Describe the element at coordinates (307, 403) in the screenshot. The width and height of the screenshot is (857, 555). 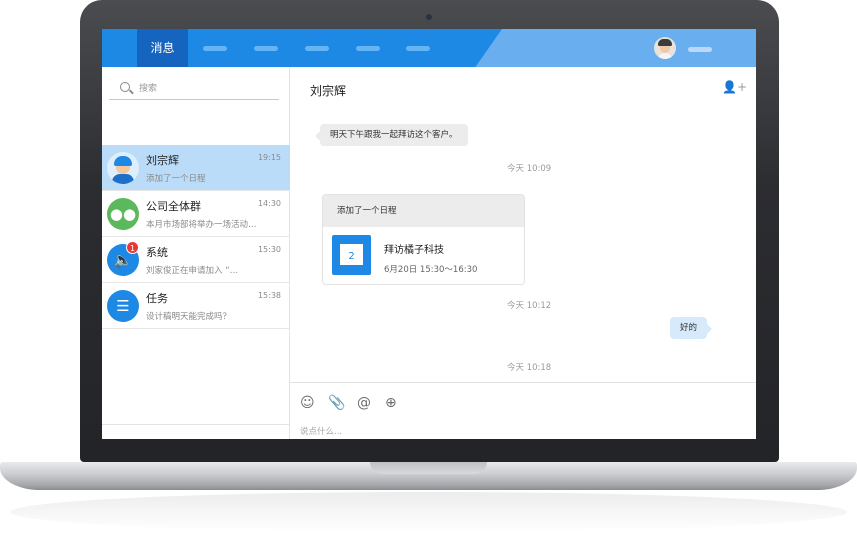
I see `emoji-icon: ☺` at that location.